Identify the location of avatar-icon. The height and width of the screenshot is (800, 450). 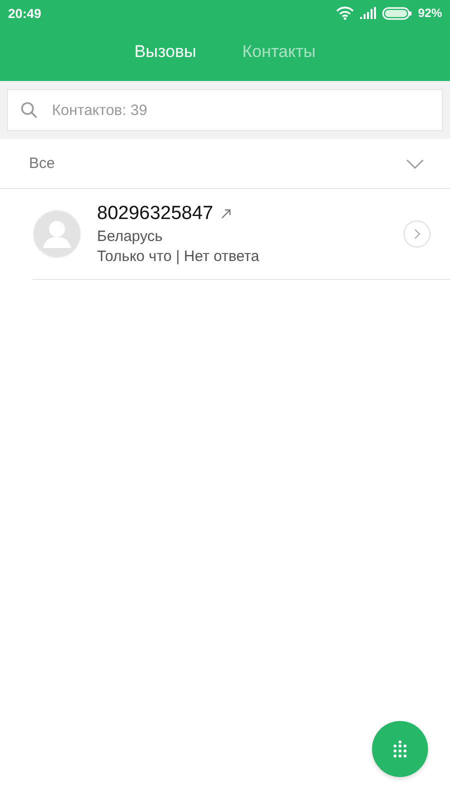
(57, 234).